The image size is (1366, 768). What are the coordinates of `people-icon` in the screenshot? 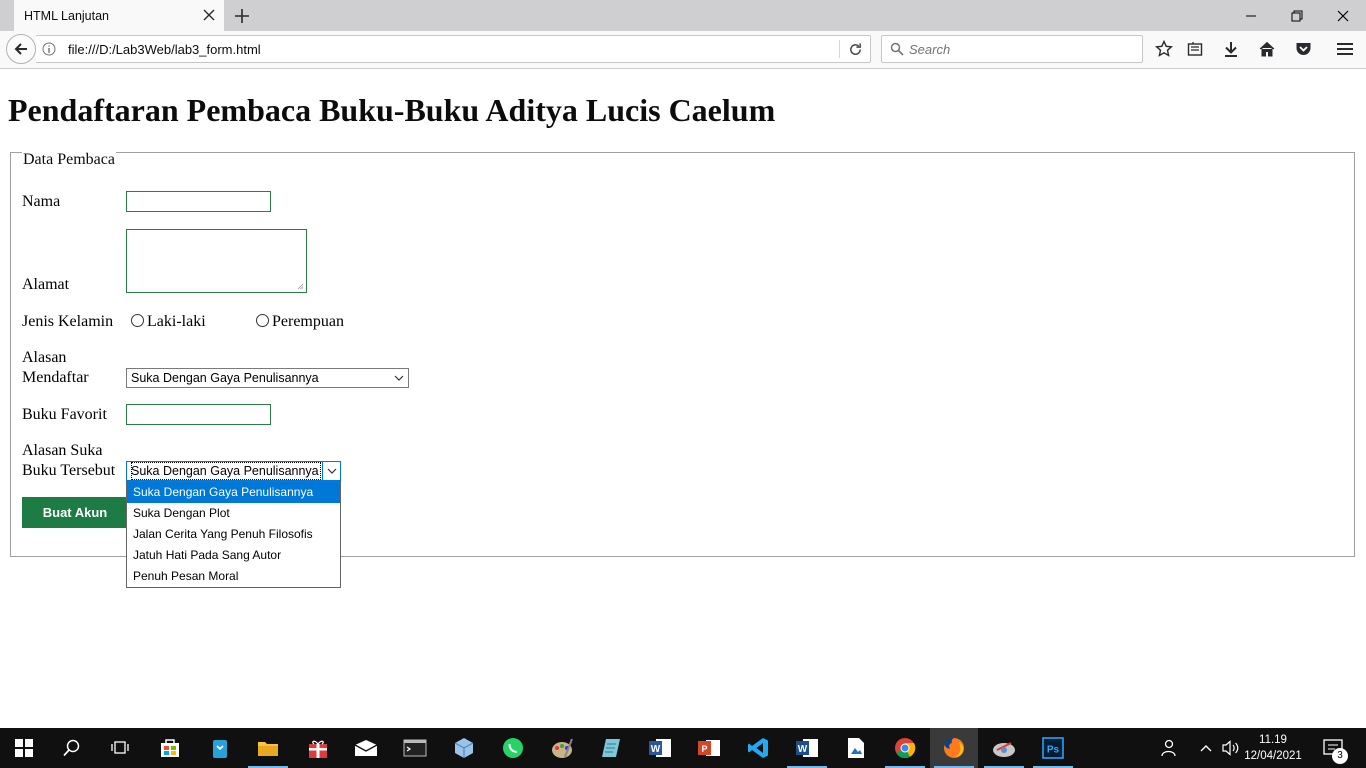 It's located at (1168, 748).